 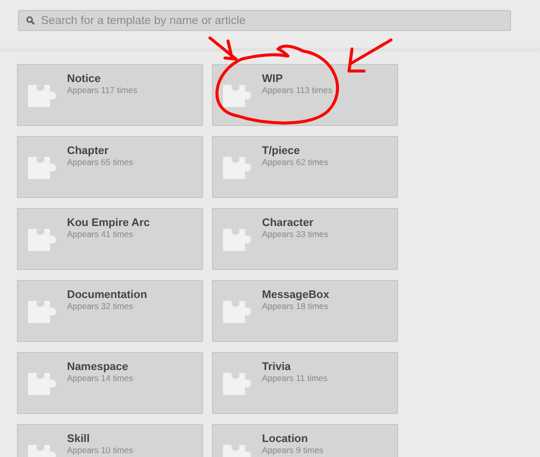 I want to click on template-card: Documentation Appears 32 times, so click(x=110, y=311).